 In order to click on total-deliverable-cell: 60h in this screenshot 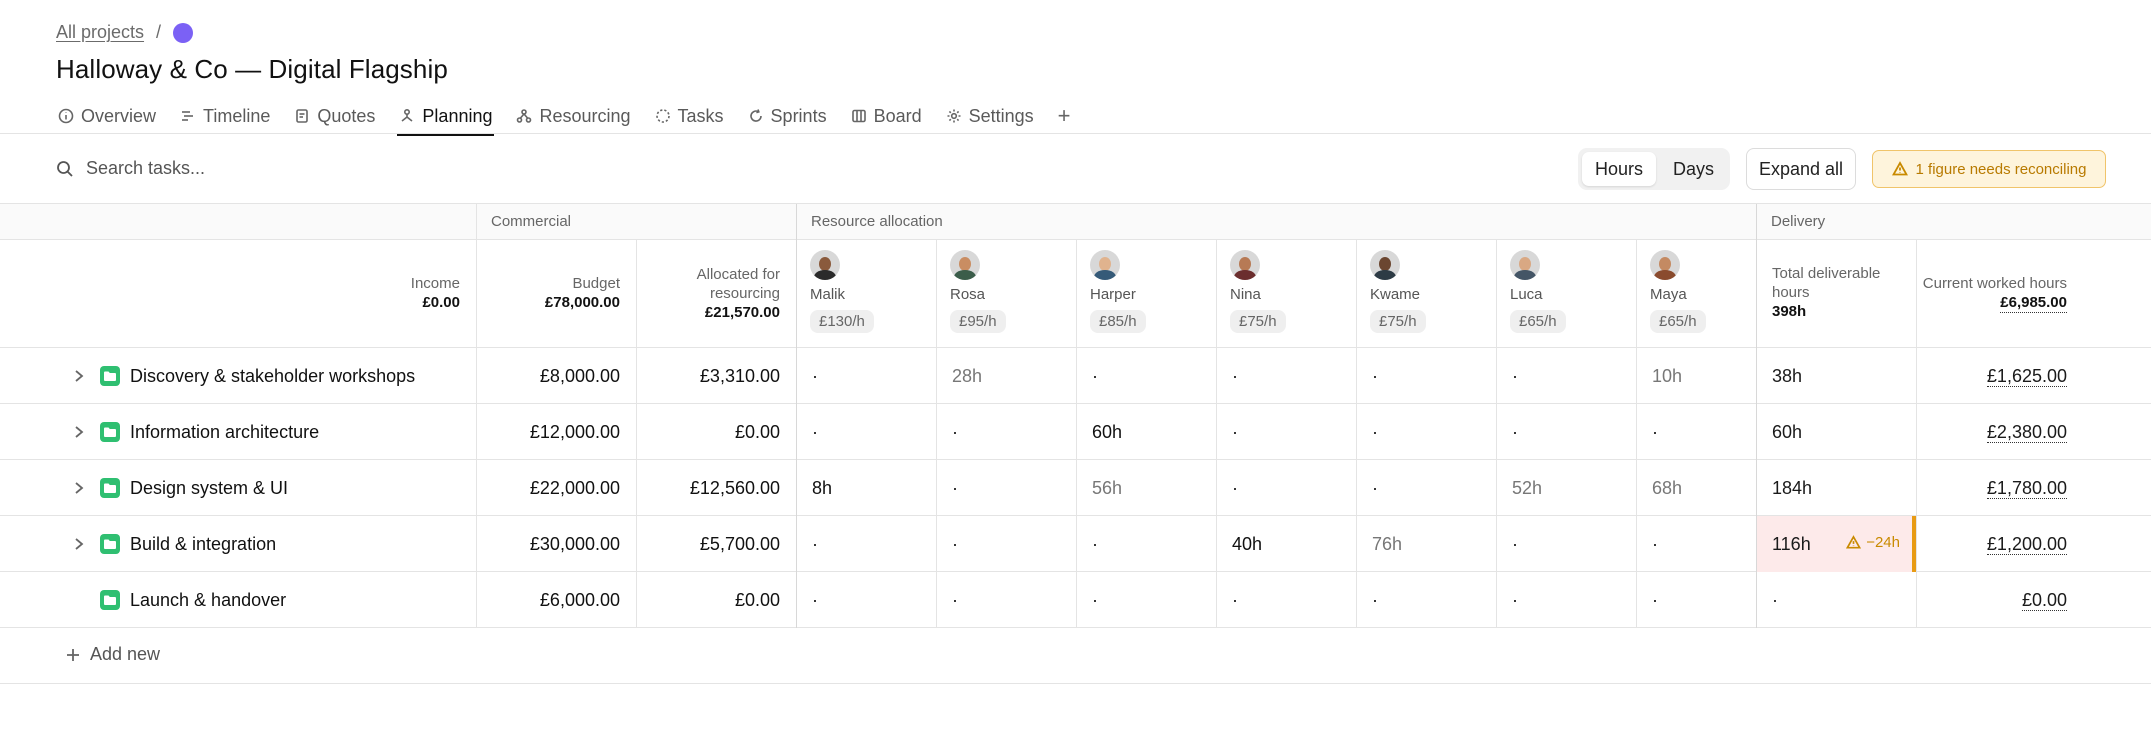, I will do `click(1836, 432)`.